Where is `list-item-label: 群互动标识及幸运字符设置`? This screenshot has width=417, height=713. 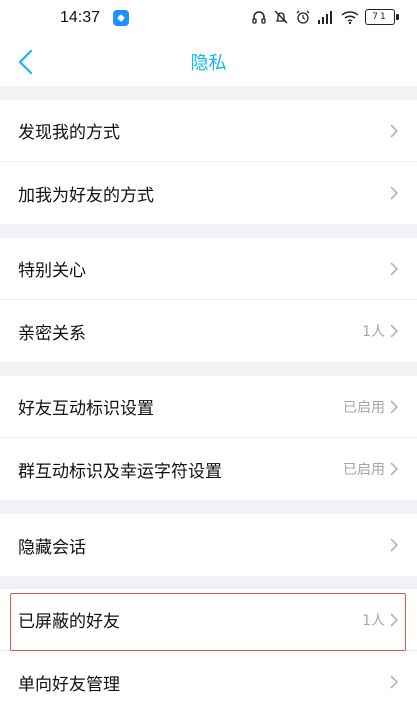
list-item-label: 群互动标识及幸运字符设置 is located at coordinates (120, 471).